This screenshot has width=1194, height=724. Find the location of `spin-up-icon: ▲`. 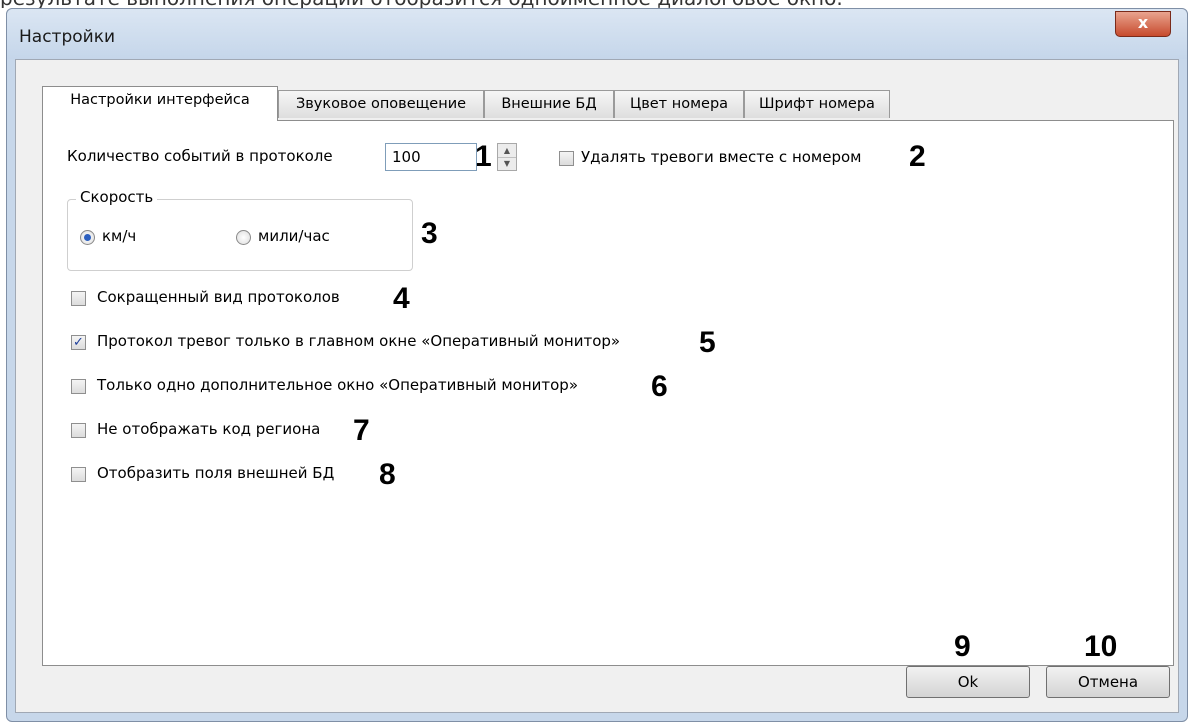

spin-up-icon: ▲ is located at coordinates (507, 151).